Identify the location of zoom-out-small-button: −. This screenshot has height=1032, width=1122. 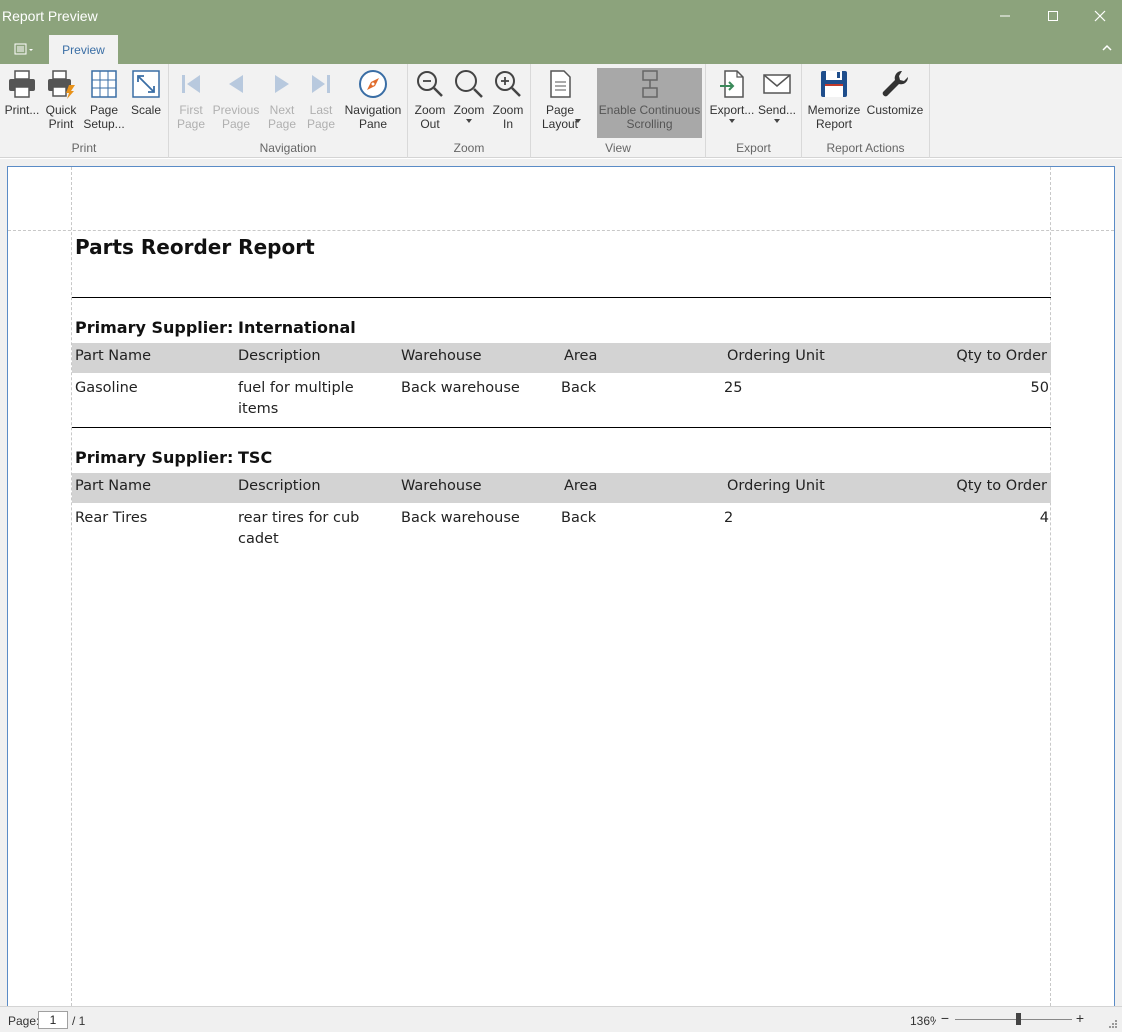
(945, 1018).